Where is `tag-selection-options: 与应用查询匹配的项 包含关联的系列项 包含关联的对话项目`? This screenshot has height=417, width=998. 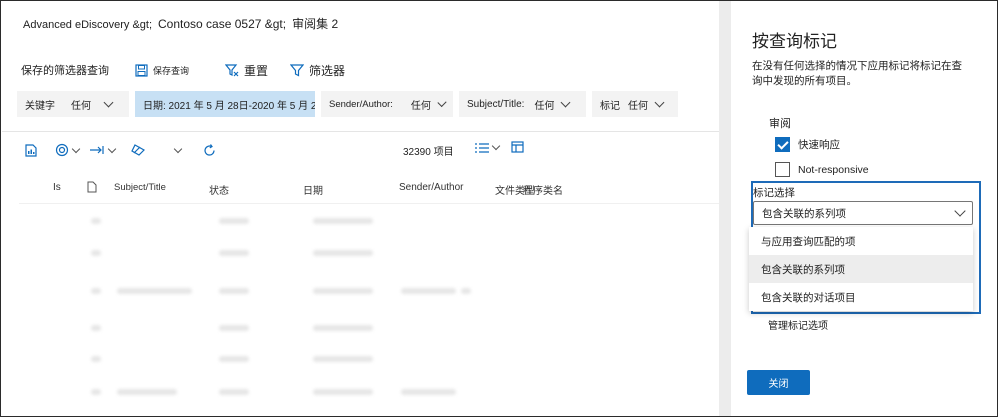
tag-selection-options: 与应用查询匹配的项 包含关联的系列项 包含关联的对话项目 is located at coordinates (861, 269).